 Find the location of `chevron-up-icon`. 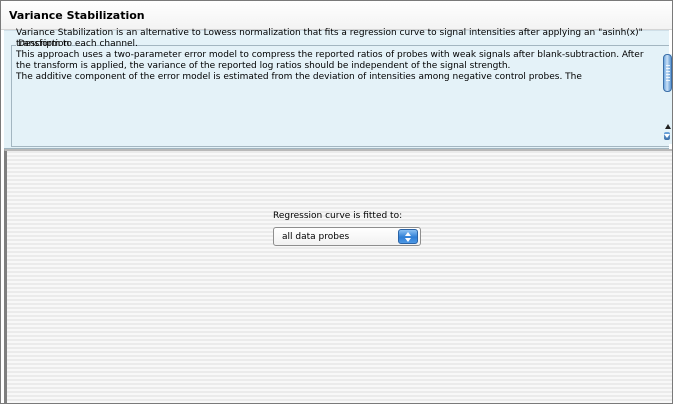

chevron-up-icon is located at coordinates (408, 234).